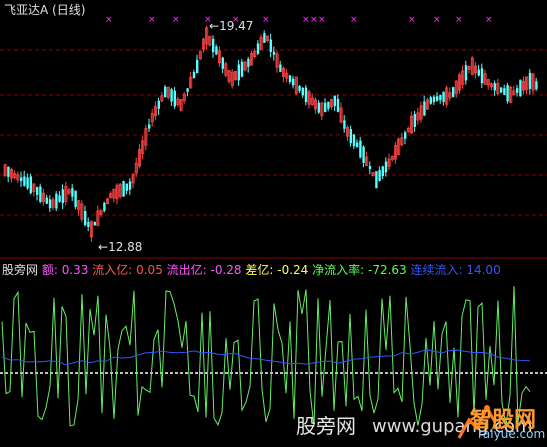 This screenshot has width=547, height=447. What do you see at coordinates (291, 270) in the screenshot?
I see `indicator-item-value: -0.24` at bounding box center [291, 270].